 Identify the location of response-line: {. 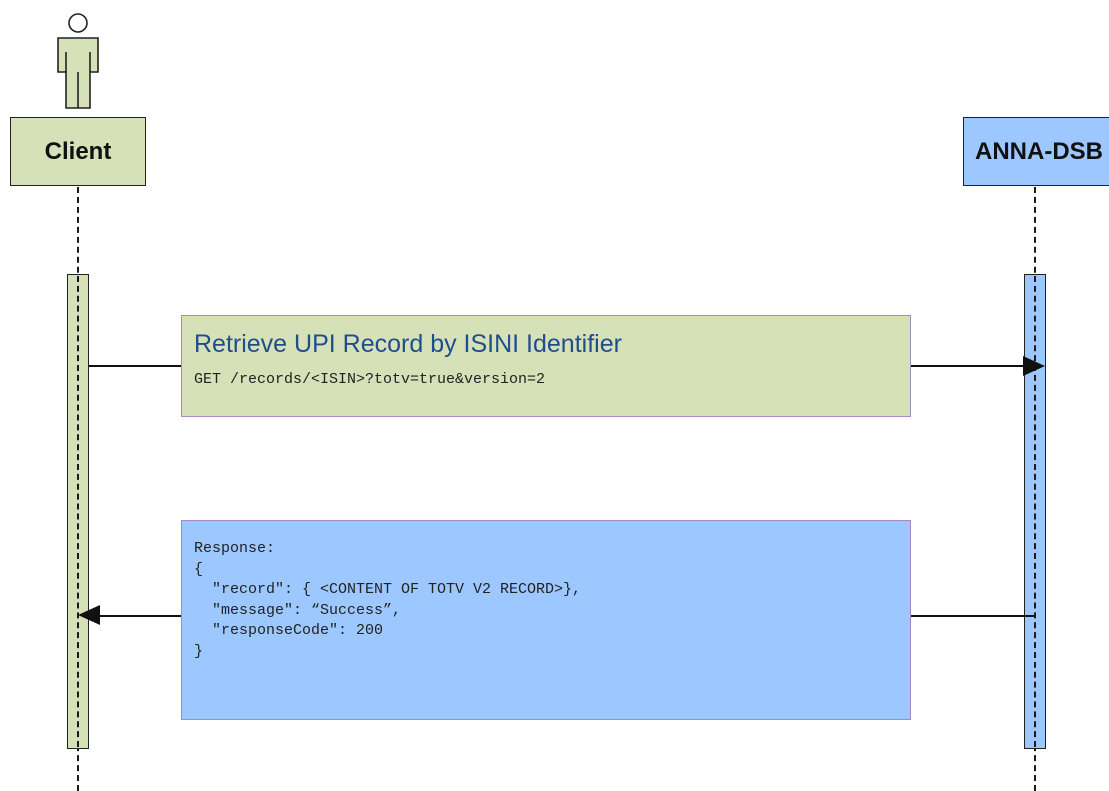
(199, 569).